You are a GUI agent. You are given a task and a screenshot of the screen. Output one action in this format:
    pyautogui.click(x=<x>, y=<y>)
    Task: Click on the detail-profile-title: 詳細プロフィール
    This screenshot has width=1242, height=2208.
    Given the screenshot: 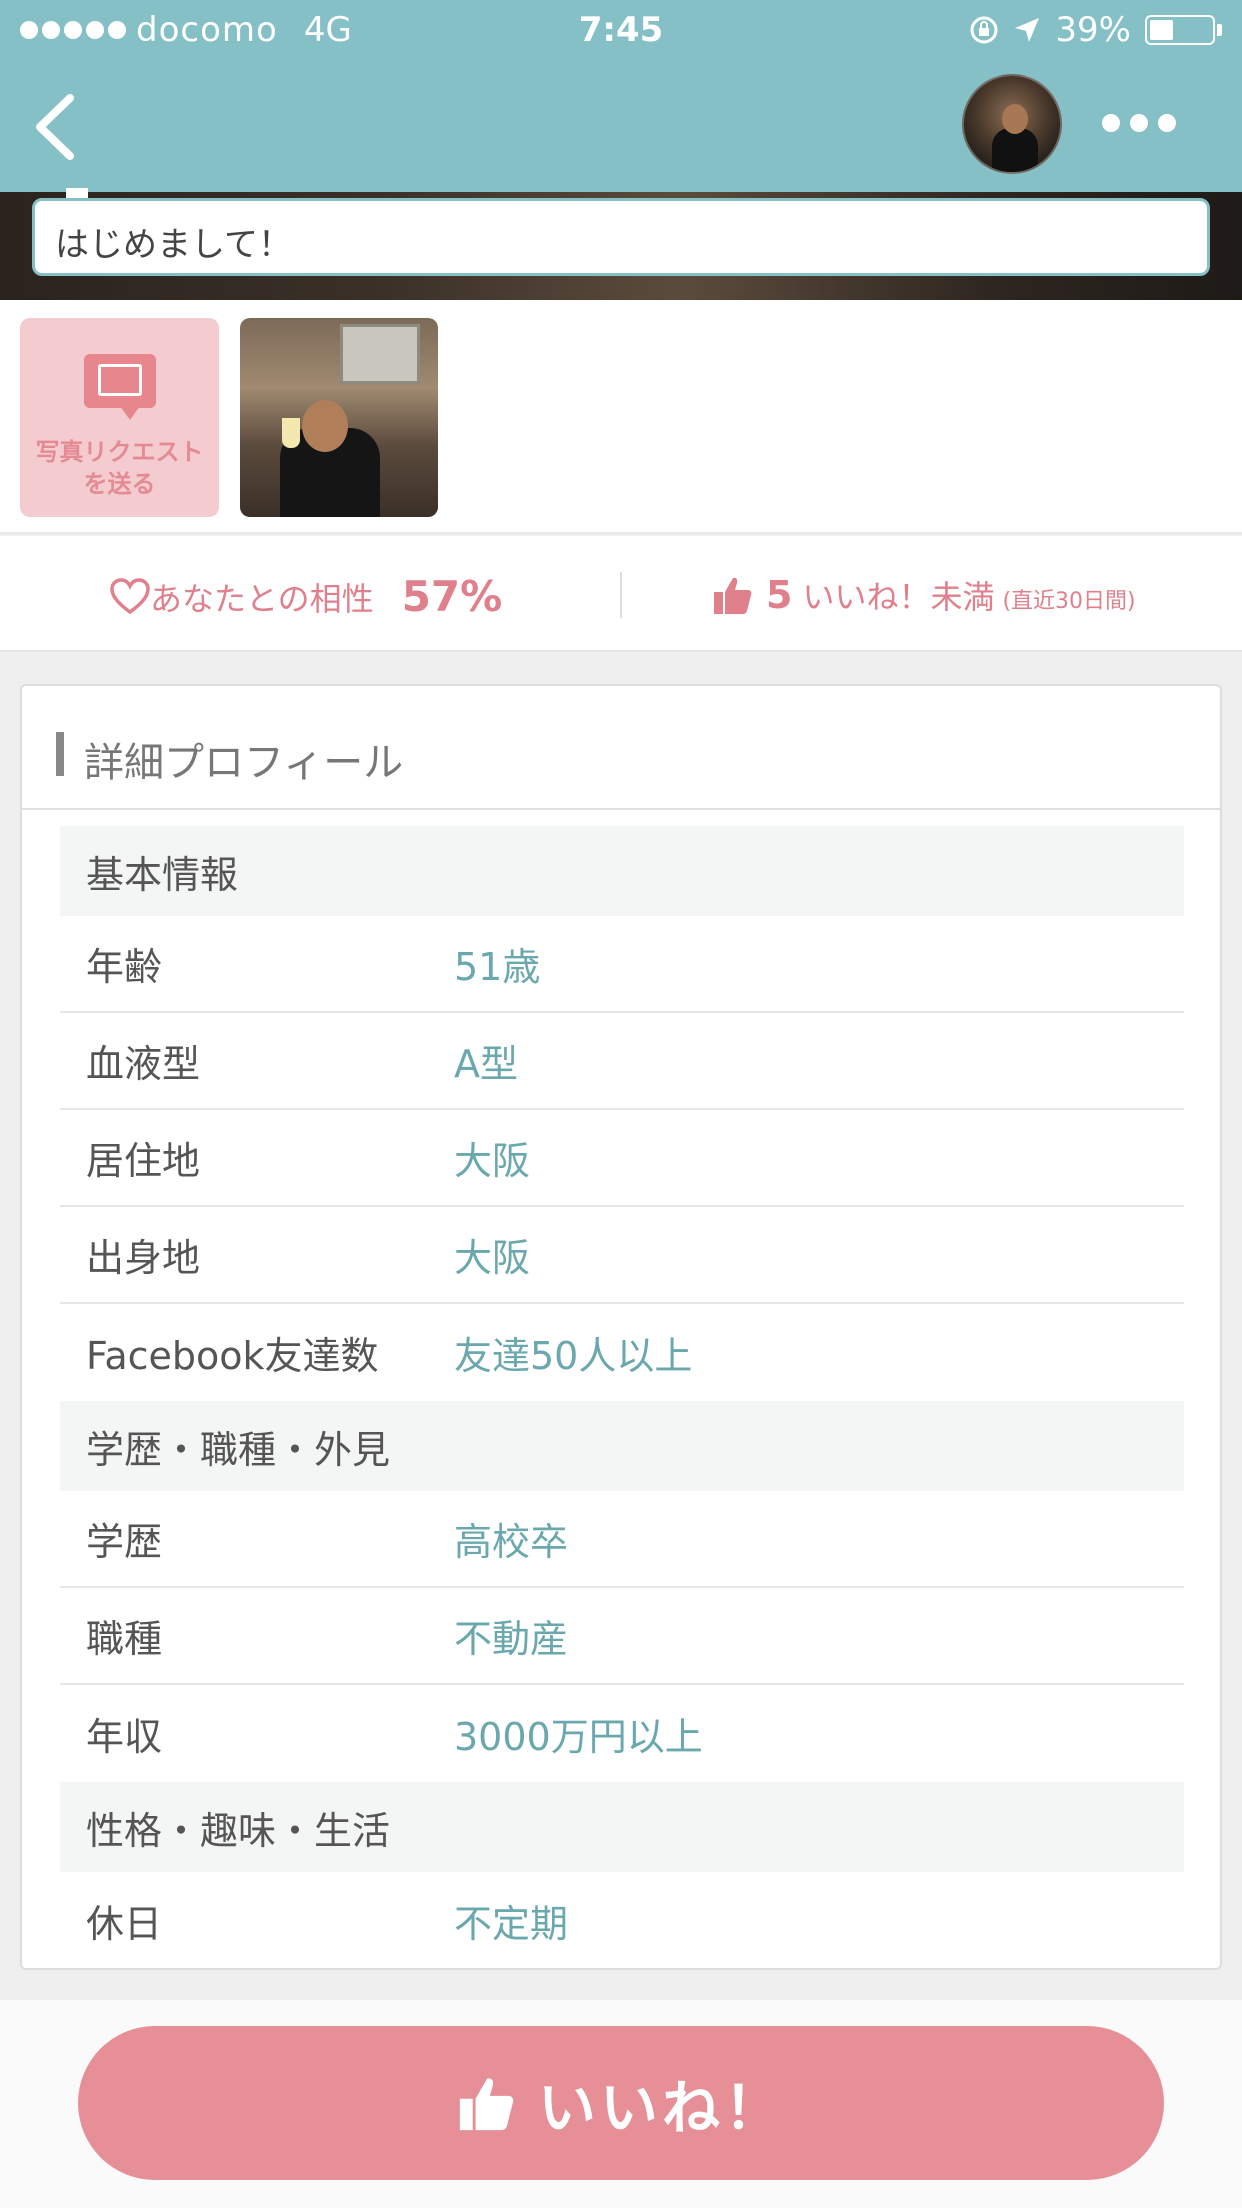 What is the action you would take?
    pyautogui.click(x=244, y=763)
    